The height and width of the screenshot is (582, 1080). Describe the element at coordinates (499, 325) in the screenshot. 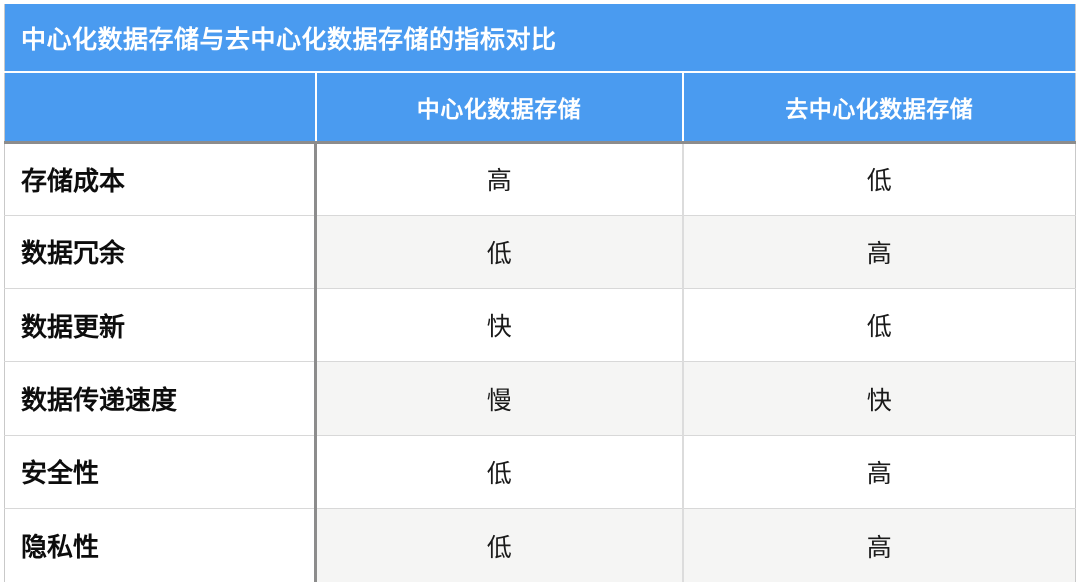

I see `cell-centralized-value: 快` at that location.